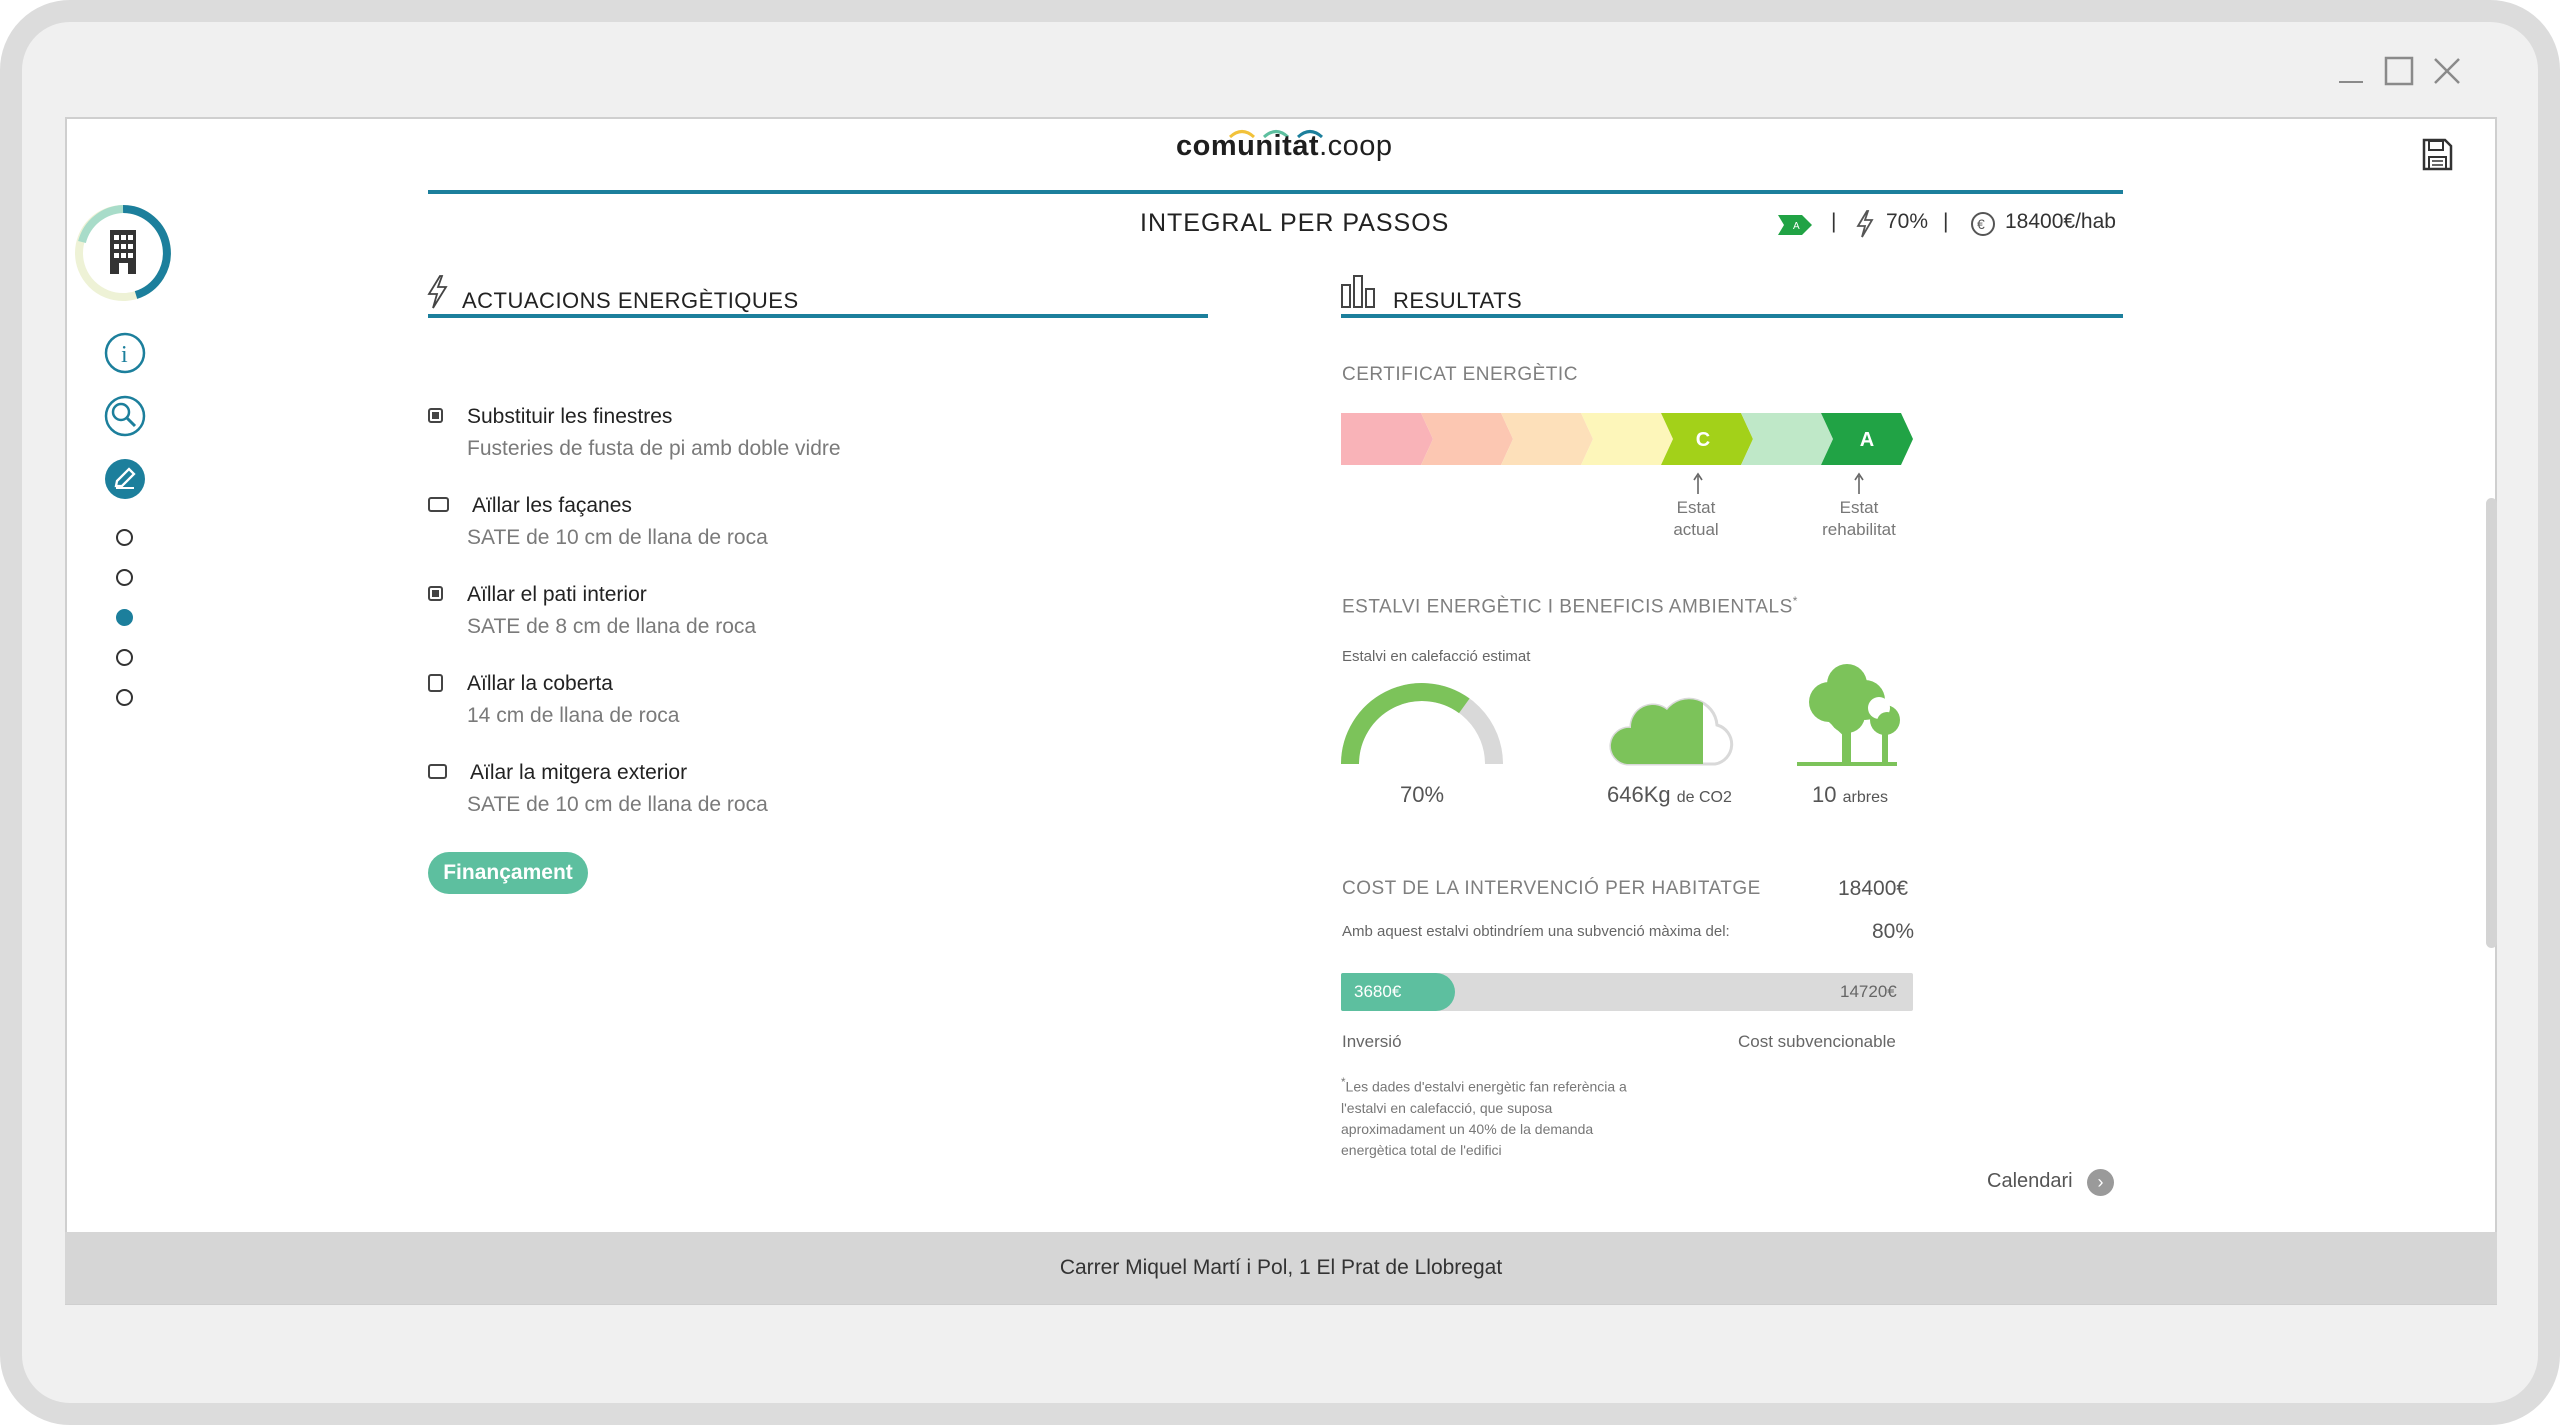 This screenshot has width=2560, height=1425. Describe the element at coordinates (1671, 731) in the screenshot. I see `cloud-icon` at that location.